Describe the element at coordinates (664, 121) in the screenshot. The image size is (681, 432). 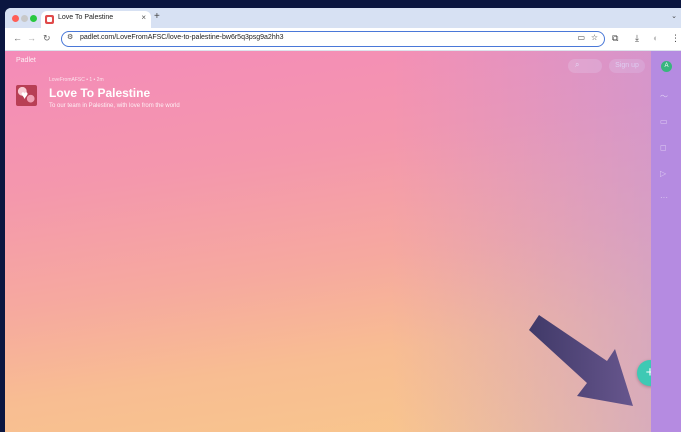
I see `comment-icon: ▭` at that location.